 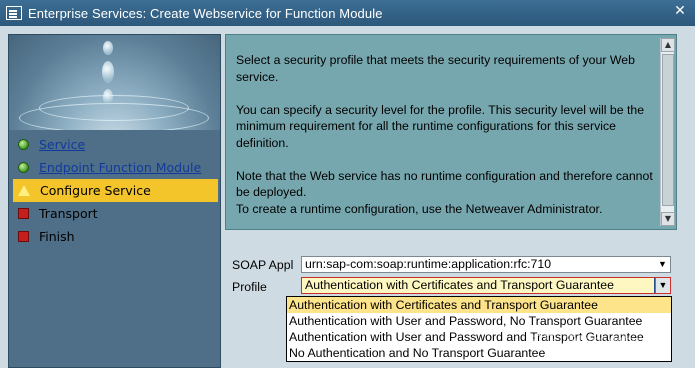 What do you see at coordinates (249, 287) in the screenshot?
I see `profile-label: Profile` at bounding box center [249, 287].